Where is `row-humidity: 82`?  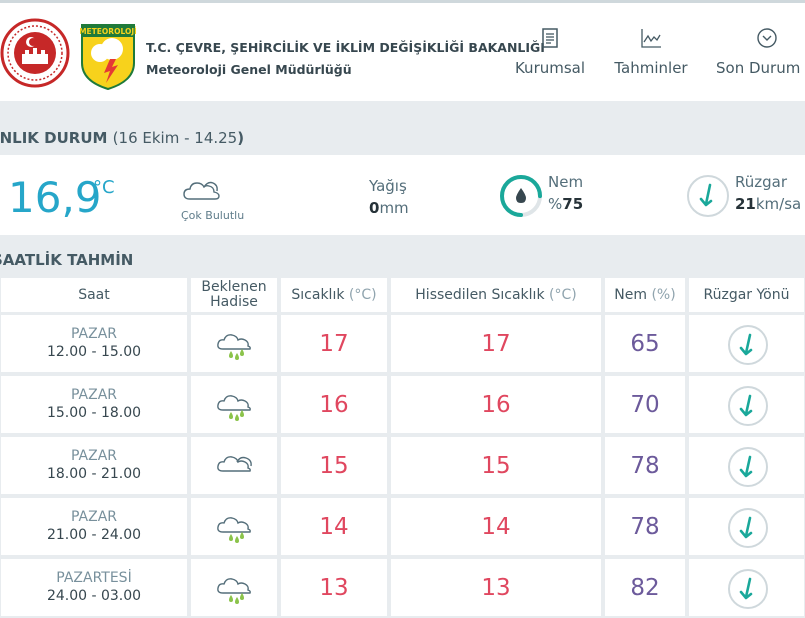
row-humidity: 82 is located at coordinates (645, 588).